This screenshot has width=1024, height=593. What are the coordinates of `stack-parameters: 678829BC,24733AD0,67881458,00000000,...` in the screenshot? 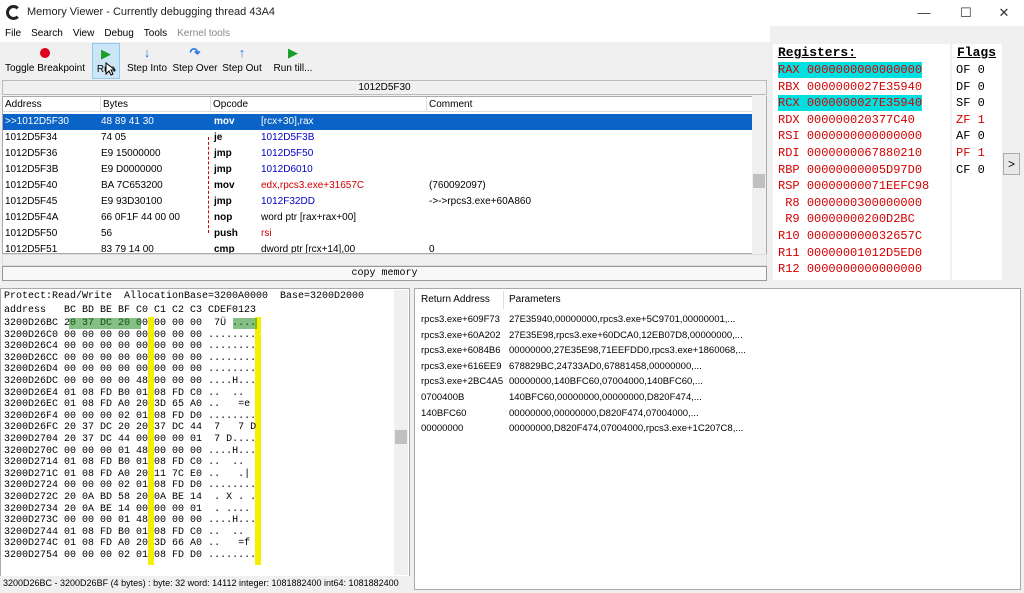 It's located at (605, 367).